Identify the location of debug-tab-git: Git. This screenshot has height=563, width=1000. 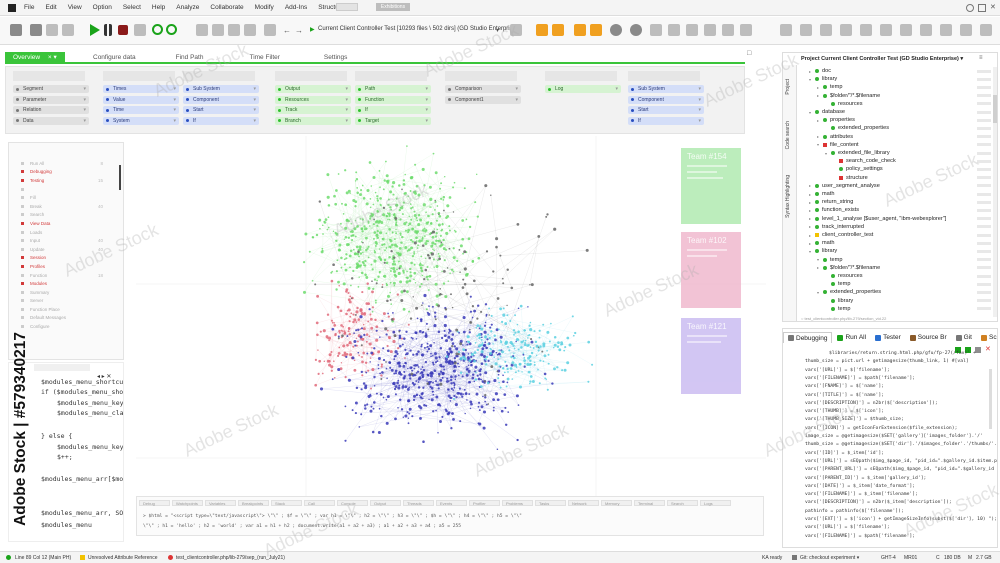
(964, 337).